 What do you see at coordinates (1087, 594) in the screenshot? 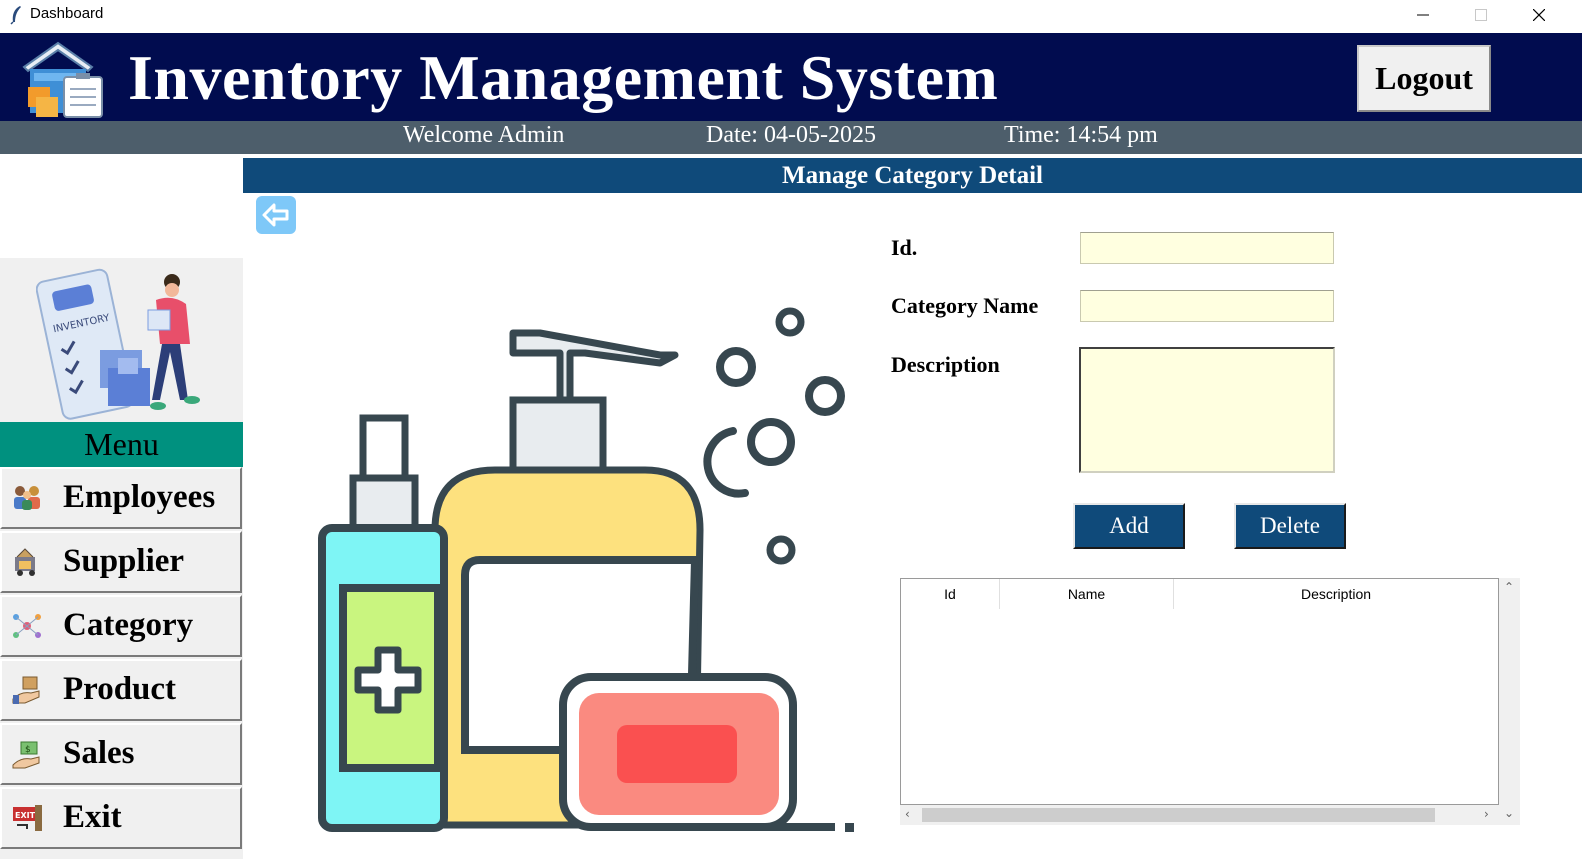
I see `column-header-name: Name` at bounding box center [1087, 594].